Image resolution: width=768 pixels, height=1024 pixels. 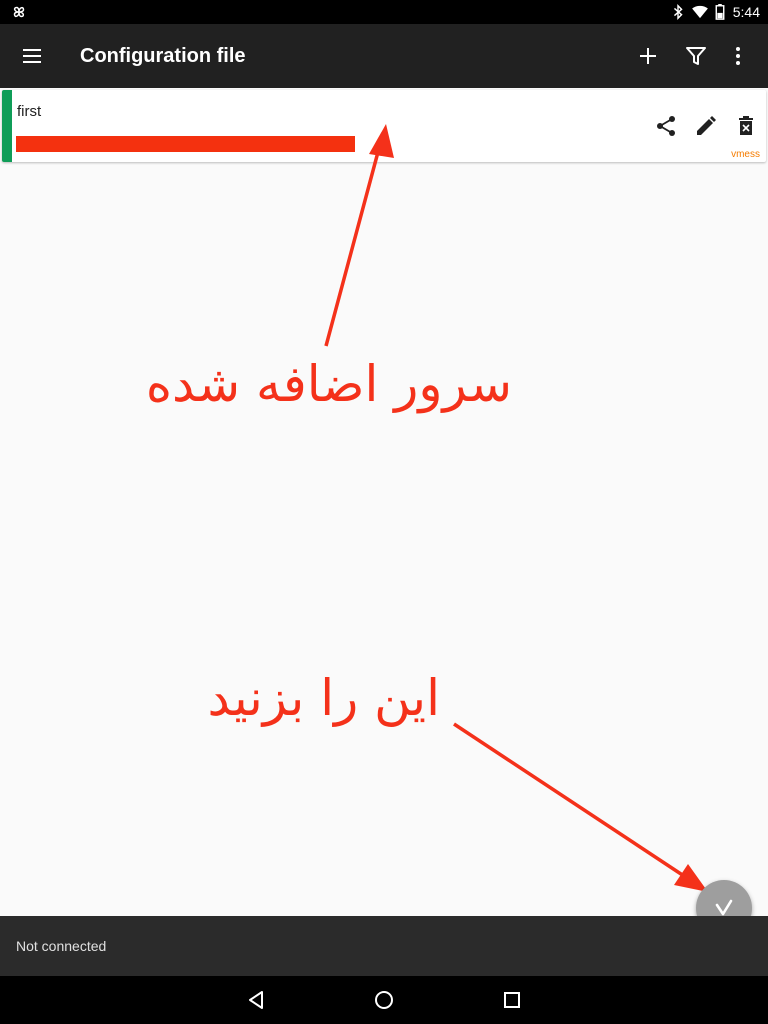 What do you see at coordinates (256, 1000) in the screenshot?
I see `back-icon` at bounding box center [256, 1000].